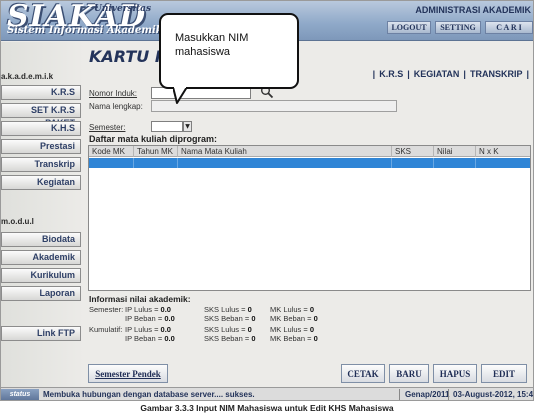 The width and height of the screenshot is (534, 416). I want to click on sidebar-item-kurikulum: Kurikulum, so click(41, 275).